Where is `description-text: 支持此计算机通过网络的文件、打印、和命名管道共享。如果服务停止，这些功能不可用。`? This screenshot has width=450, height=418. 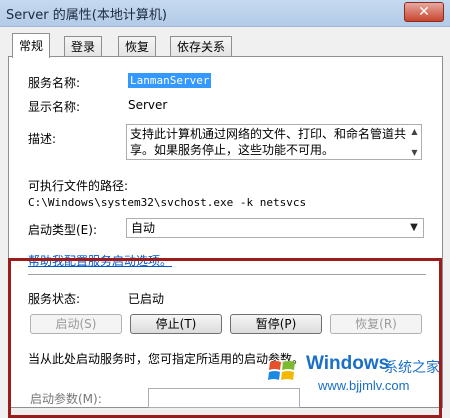
description-text: 支持此计算机通过网络的文件、打印、和命名管道共享。如果服务停止，这些功能不可用。 is located at coordinates (268, 142).